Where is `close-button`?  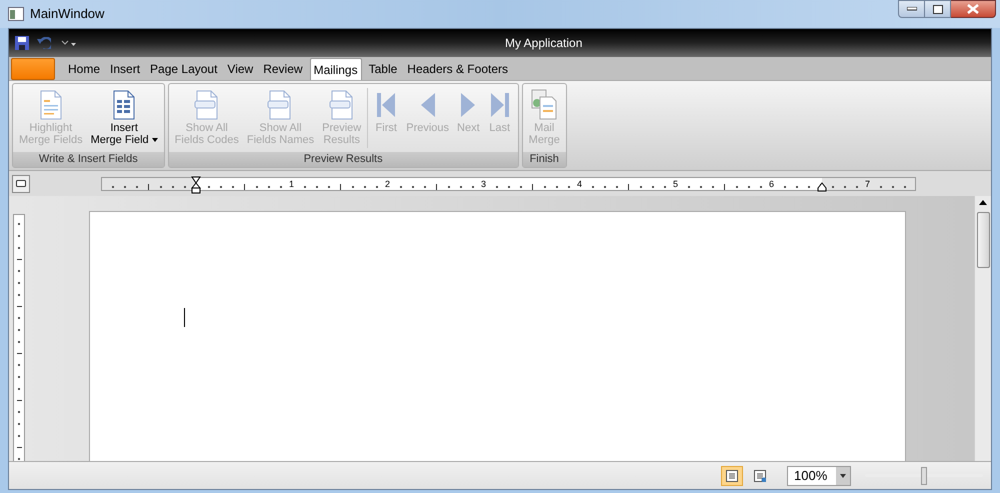 close-button is located at coordinates (973, 9).